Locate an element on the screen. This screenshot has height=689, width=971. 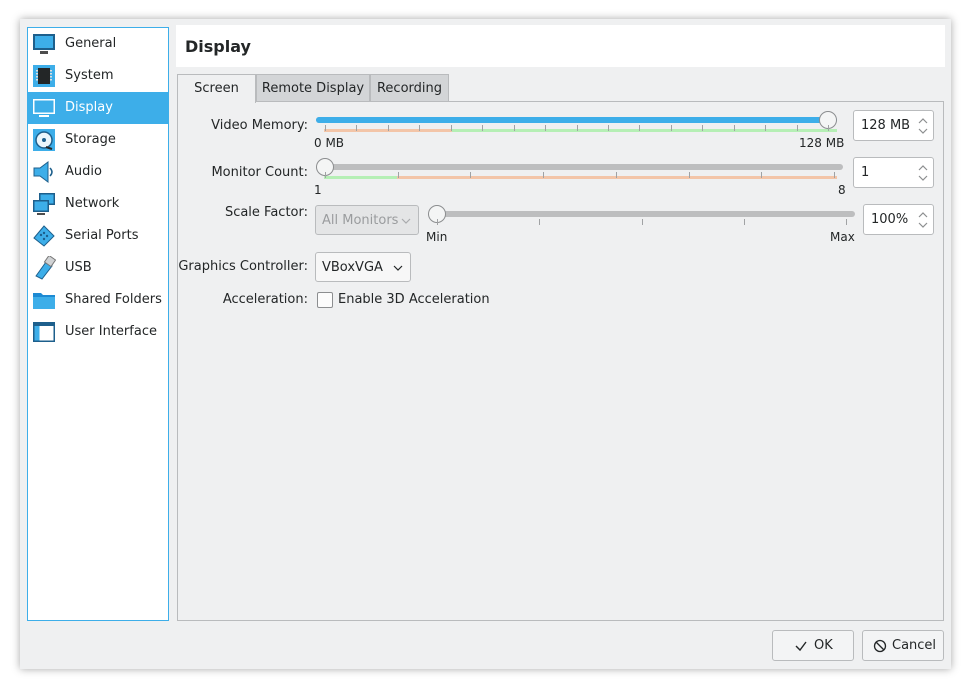
video-memory-label: Video Memory: is located at coordinates (259, 125).